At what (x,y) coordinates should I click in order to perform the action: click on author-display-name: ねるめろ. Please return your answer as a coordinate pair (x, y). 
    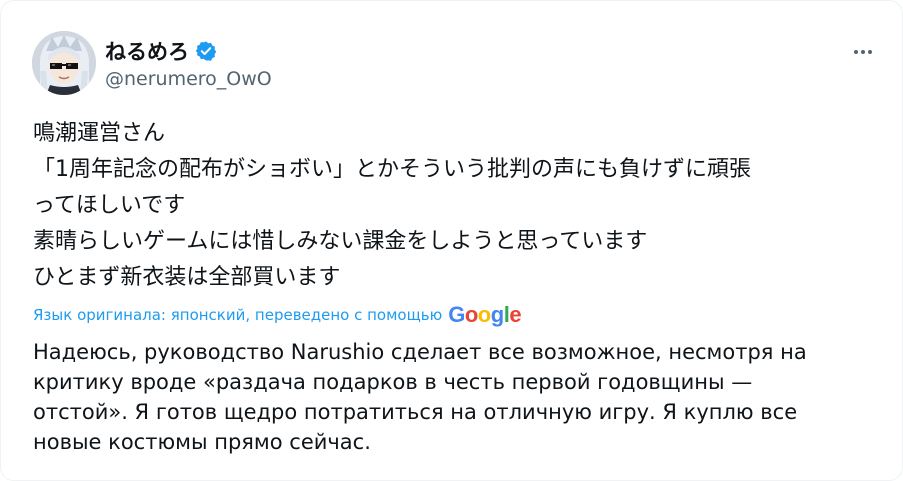
    Looking at the image, I should click on (147, 51).